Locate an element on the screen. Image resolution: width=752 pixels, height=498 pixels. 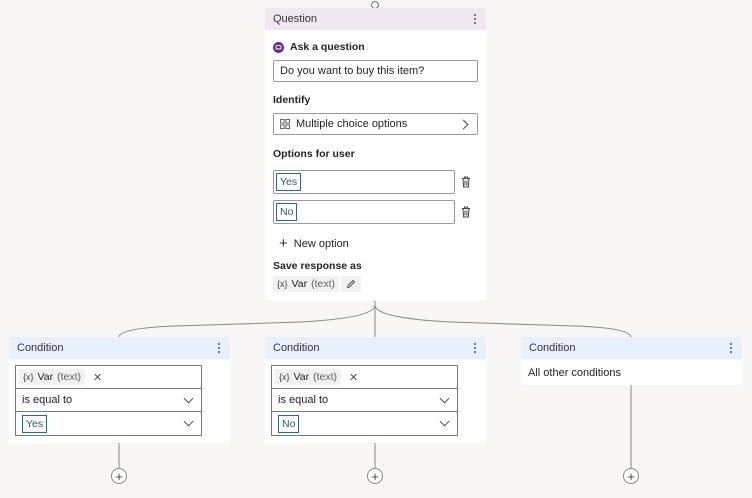
new-option-label: New option is located at coordinates (321, 244).